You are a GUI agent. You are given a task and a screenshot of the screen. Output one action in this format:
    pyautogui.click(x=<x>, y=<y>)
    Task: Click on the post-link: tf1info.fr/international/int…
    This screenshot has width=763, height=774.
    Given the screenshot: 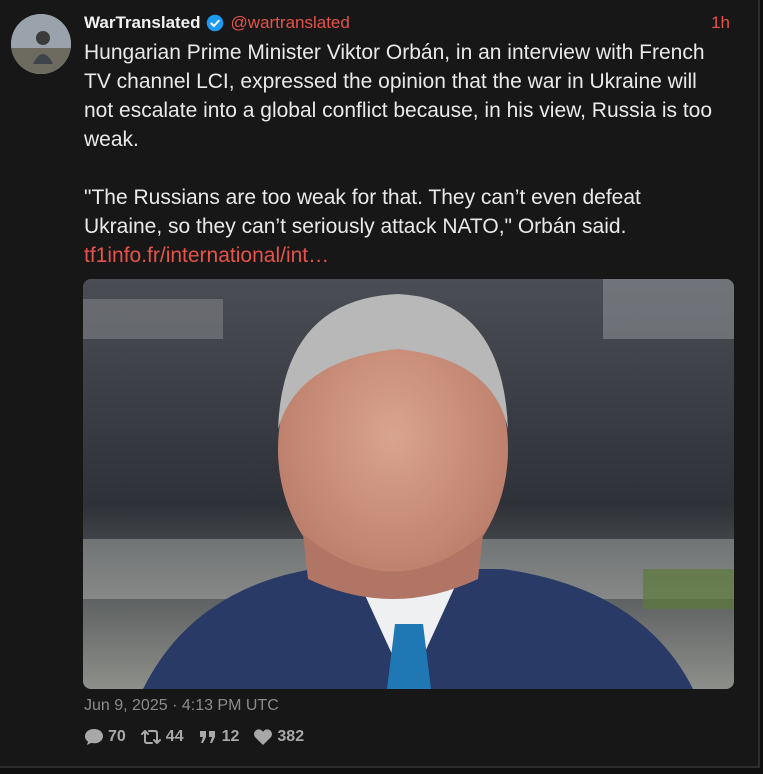 What is the action you would take?
    pyautogui.click(x=404, y=255)
    